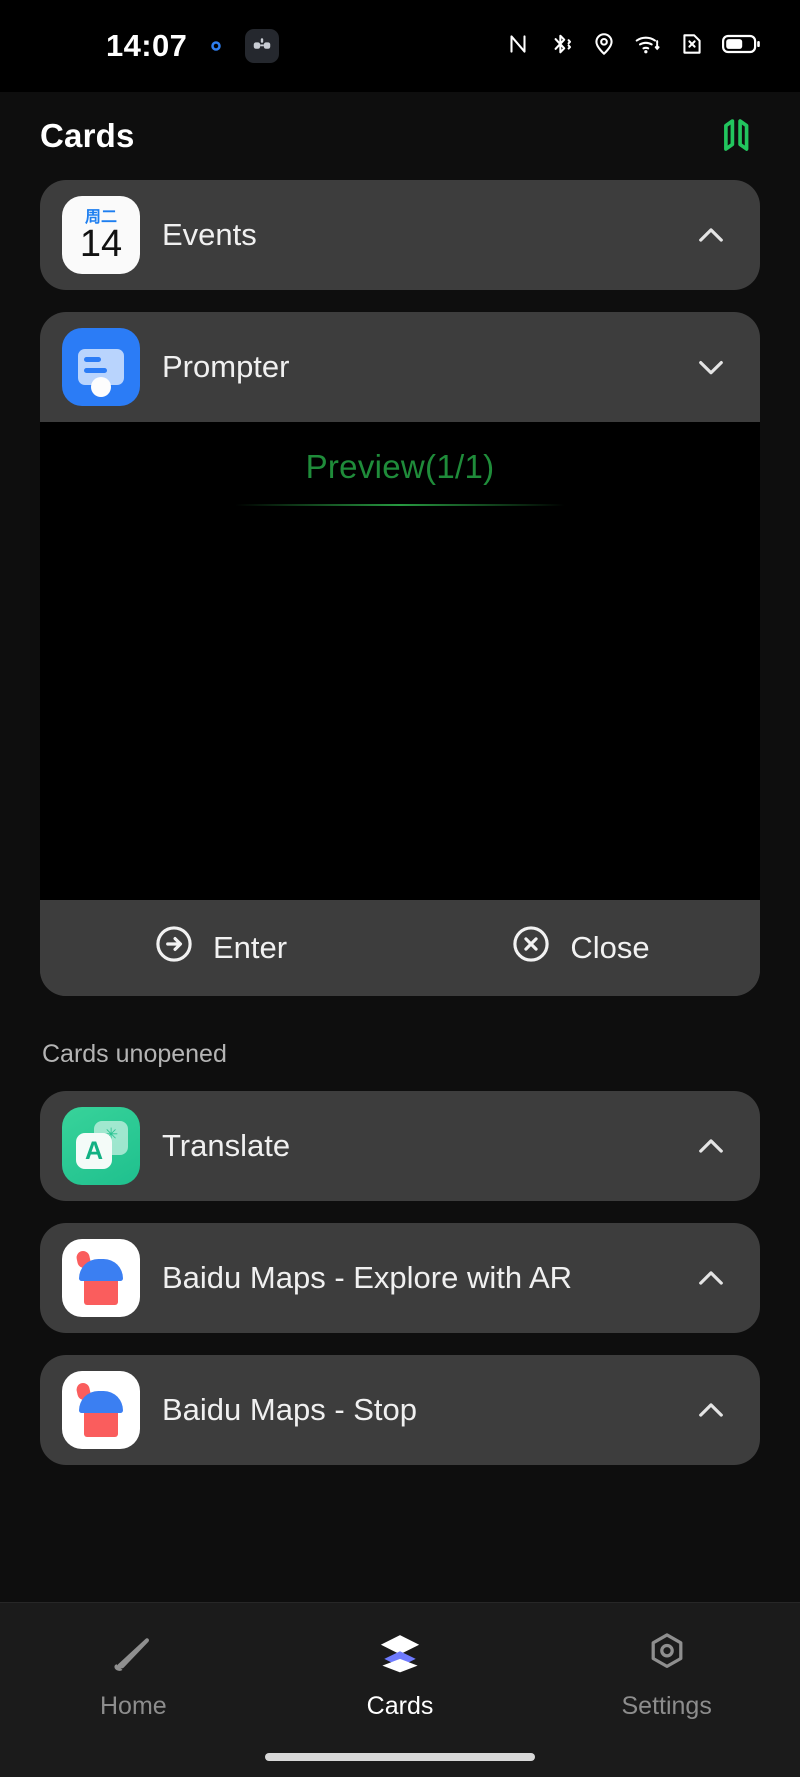 The height and width of the screenshot is (1777, 800). Describe the element at coordinates (531, 948) in the screenshot. I see `close-circle-icon` at that location.